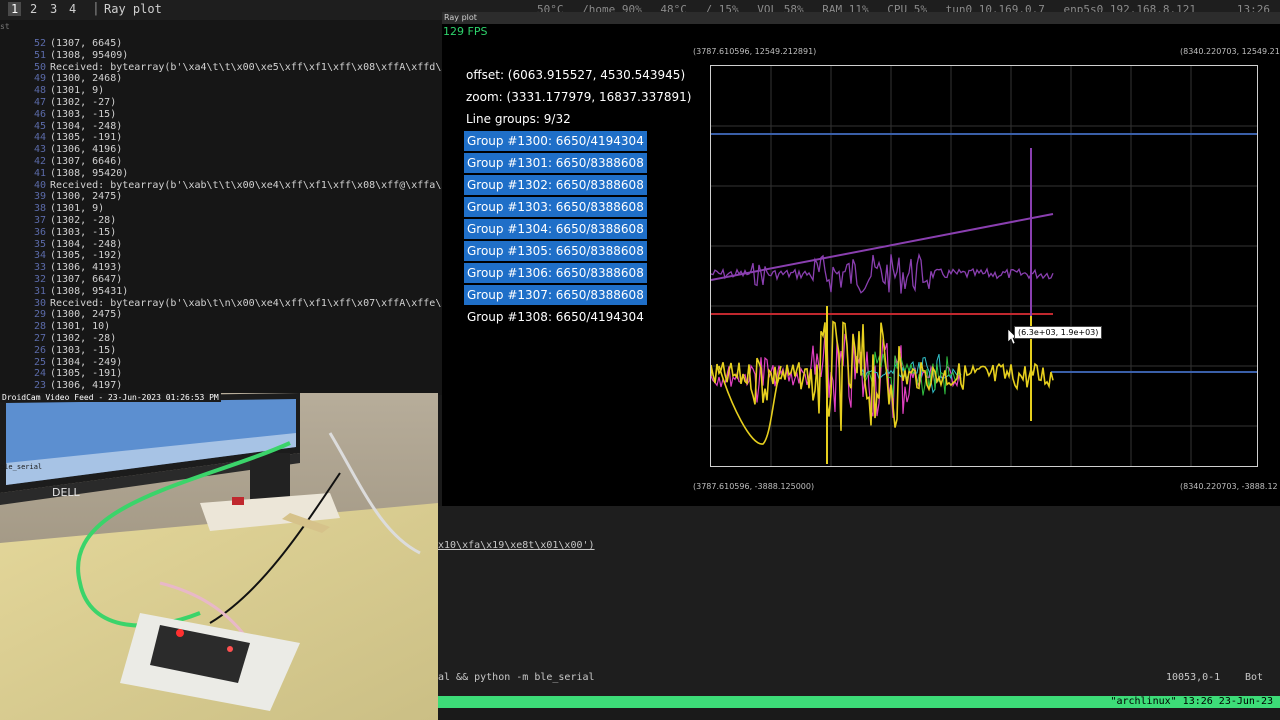 This screenshot has height=720, width=1280. I want to click on terminal-line: 27 (1302, -28), so click(58, 339).